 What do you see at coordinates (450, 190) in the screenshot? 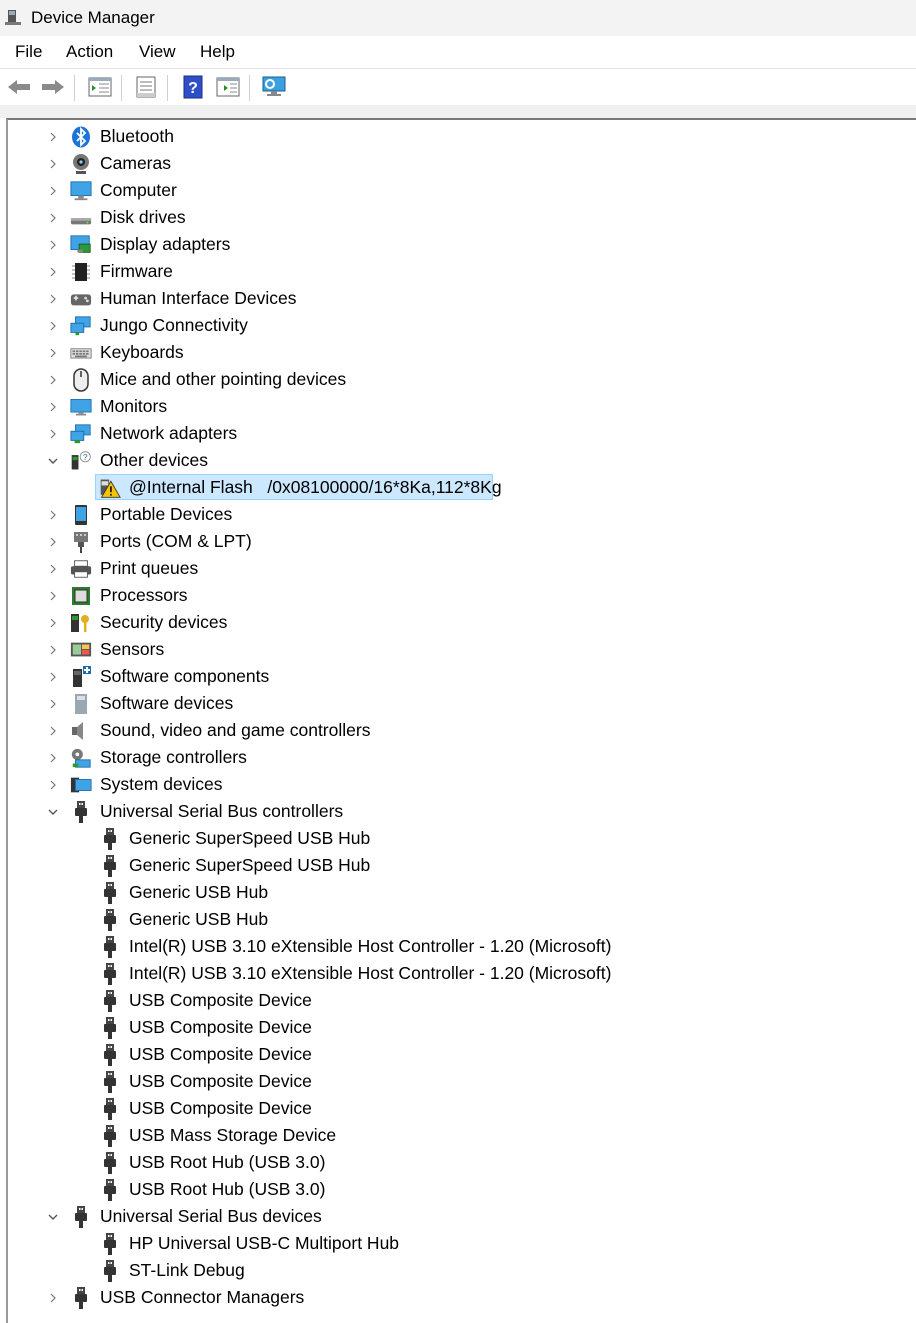
I see `tree-category-row: Computer` at bounding box center [450, 190].